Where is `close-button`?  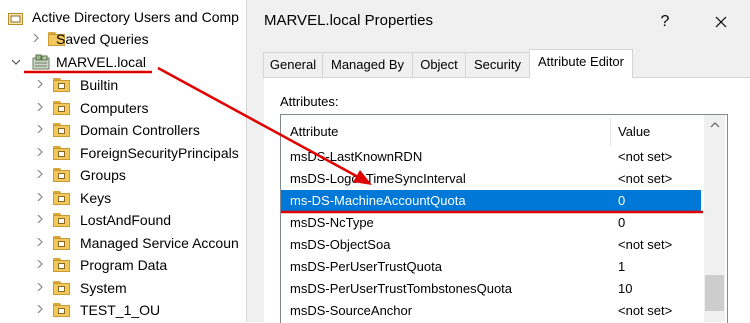 close-button is located at coordinates (721, 22).